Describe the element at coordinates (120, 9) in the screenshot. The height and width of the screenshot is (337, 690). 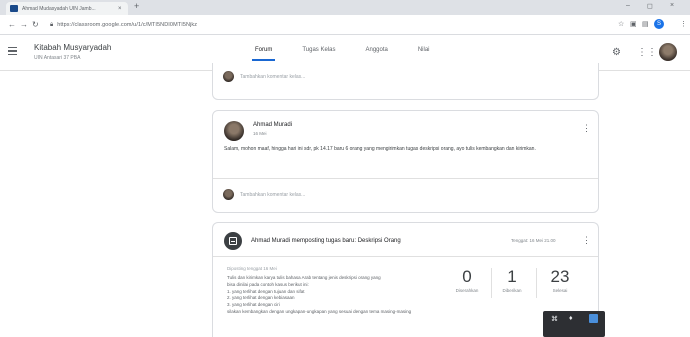
I see `tab-close-icon: ×` at that location.